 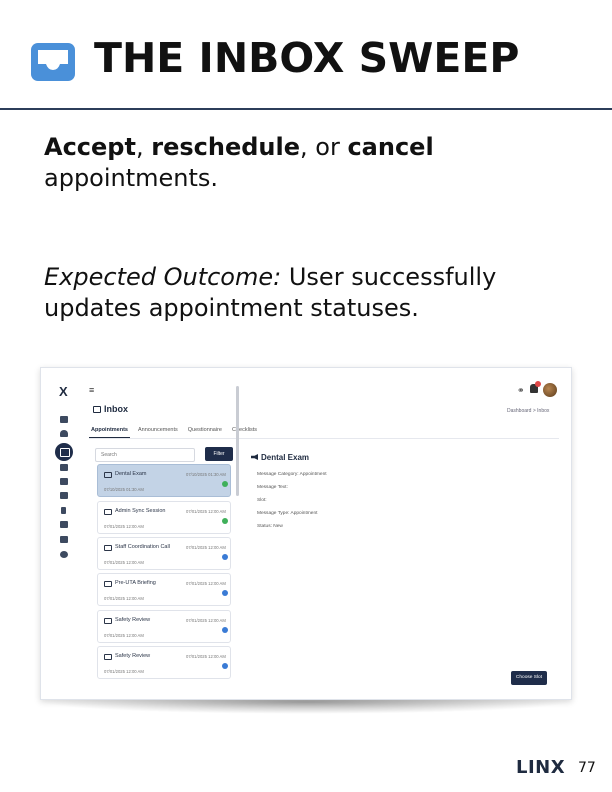 What do you see at coordinates (285, 457) in the screenshot?
I see `detail-title-label: Dental Exam` at bounding box center [285, 457].